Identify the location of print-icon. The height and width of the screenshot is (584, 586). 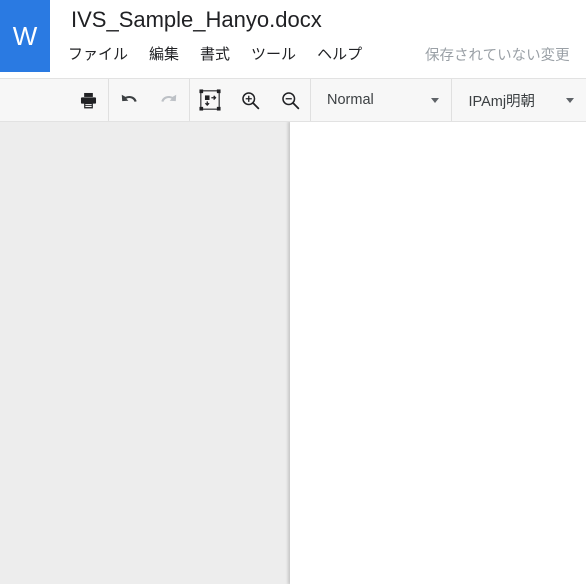
(88, 100).